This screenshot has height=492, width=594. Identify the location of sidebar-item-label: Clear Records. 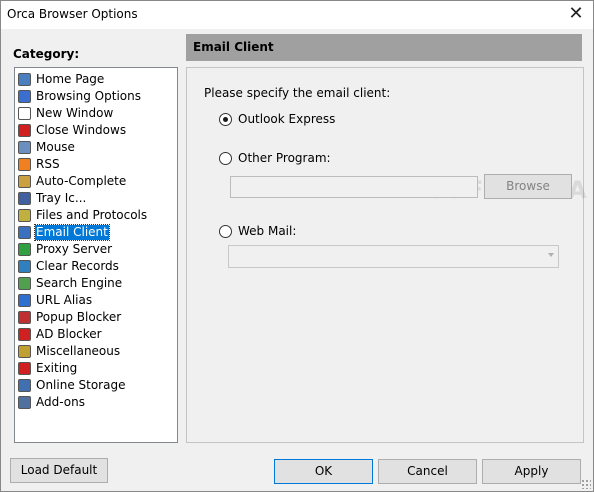
(77, 265).